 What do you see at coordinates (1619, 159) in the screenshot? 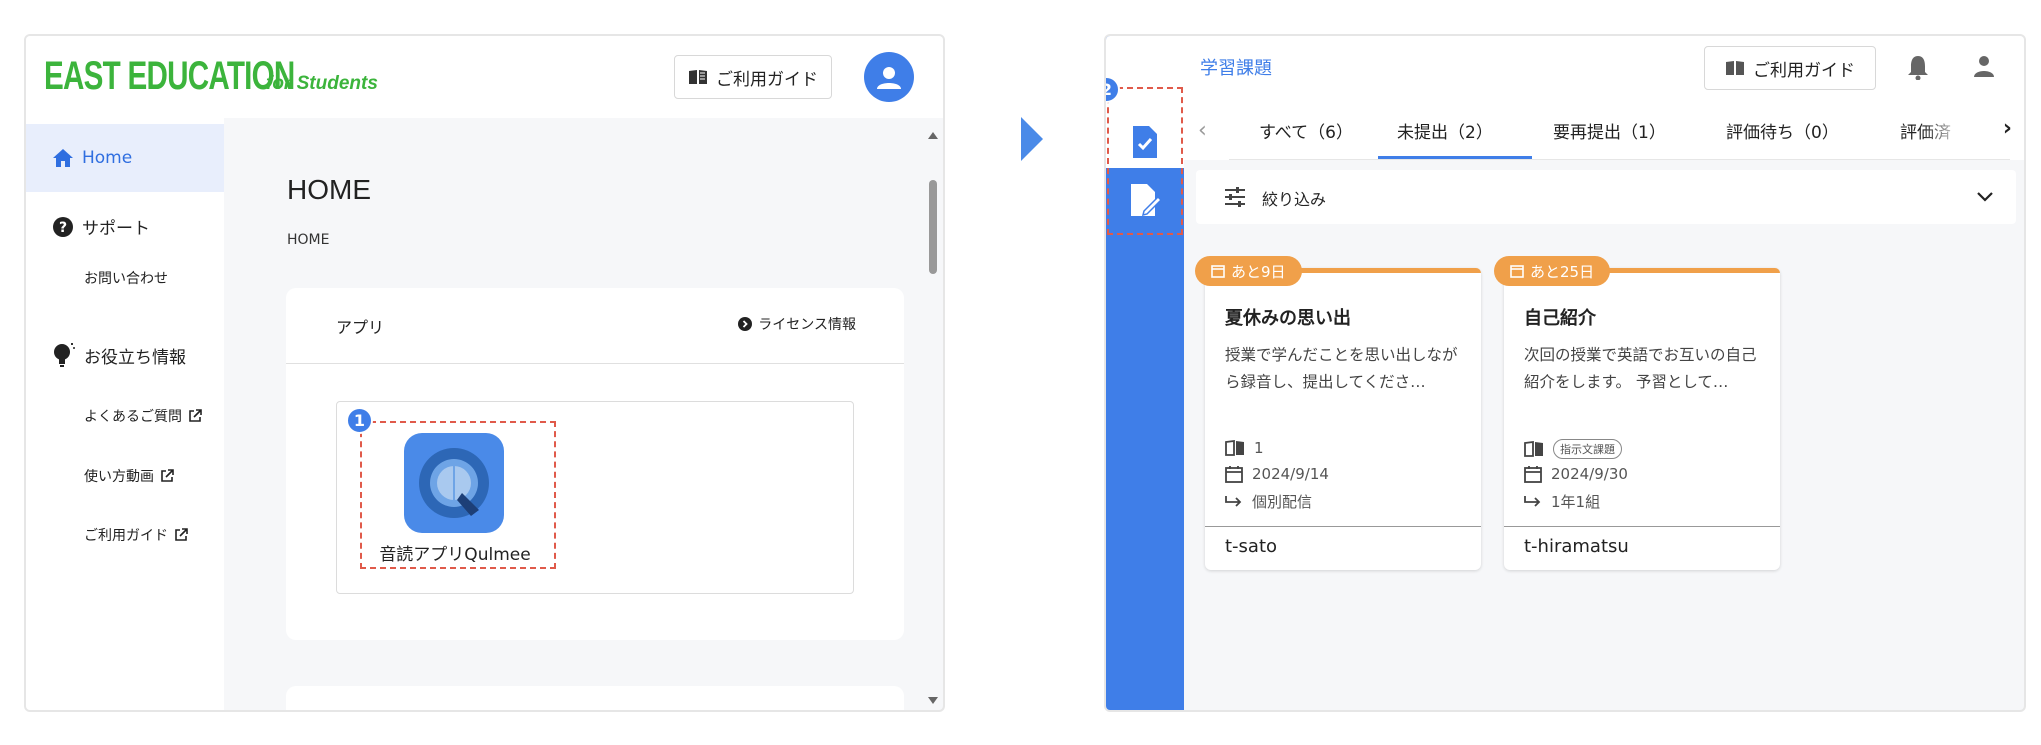
I see `tabs-divider` at bounding box center [1619, 159].